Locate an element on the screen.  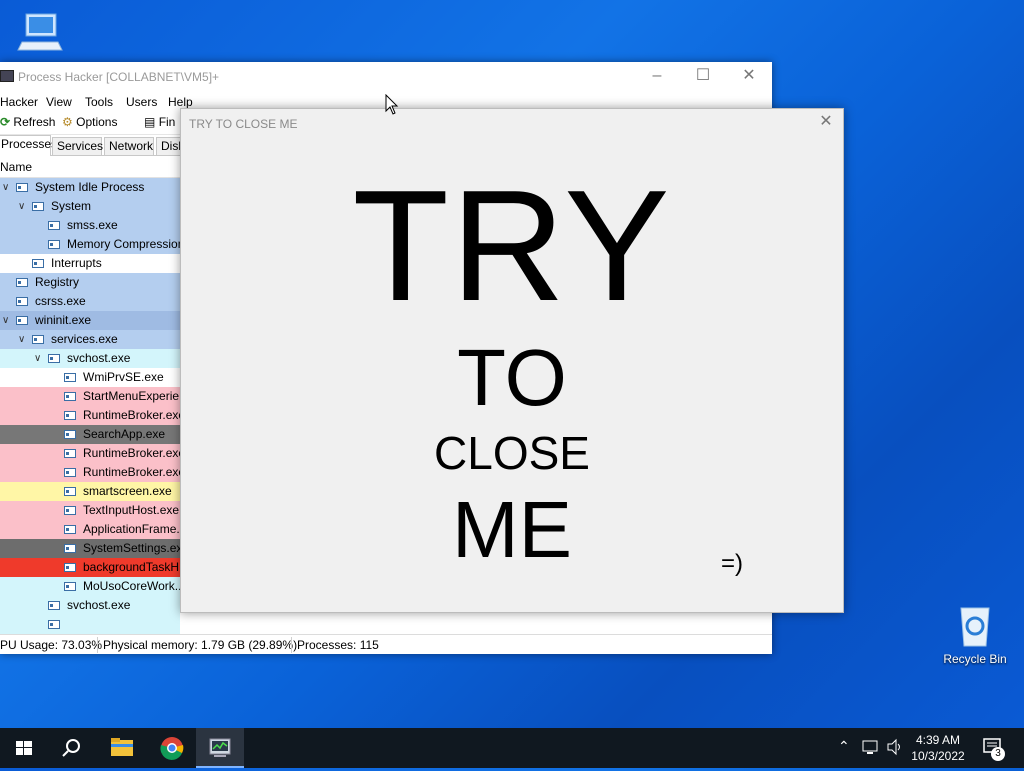
window-titlebar: Process Hacker [COLLABNET\VM5]+ – ☐ ✕ is located at coordinates (386, 77).